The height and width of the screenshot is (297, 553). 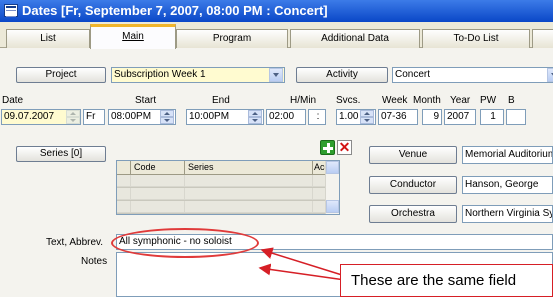 What do you see at coordinates (492, 117) in the screenshot?
I see `pw-field: 1` at bounding box center [492, 117].